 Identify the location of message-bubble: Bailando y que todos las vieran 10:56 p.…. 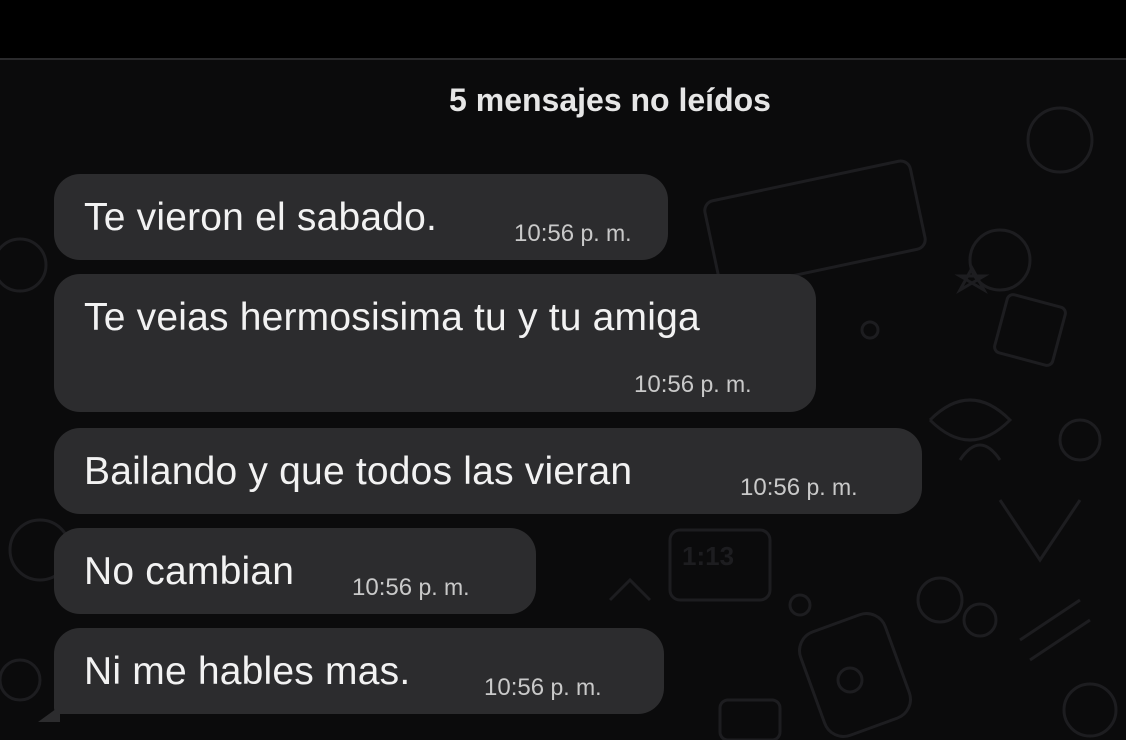
(488, 471).